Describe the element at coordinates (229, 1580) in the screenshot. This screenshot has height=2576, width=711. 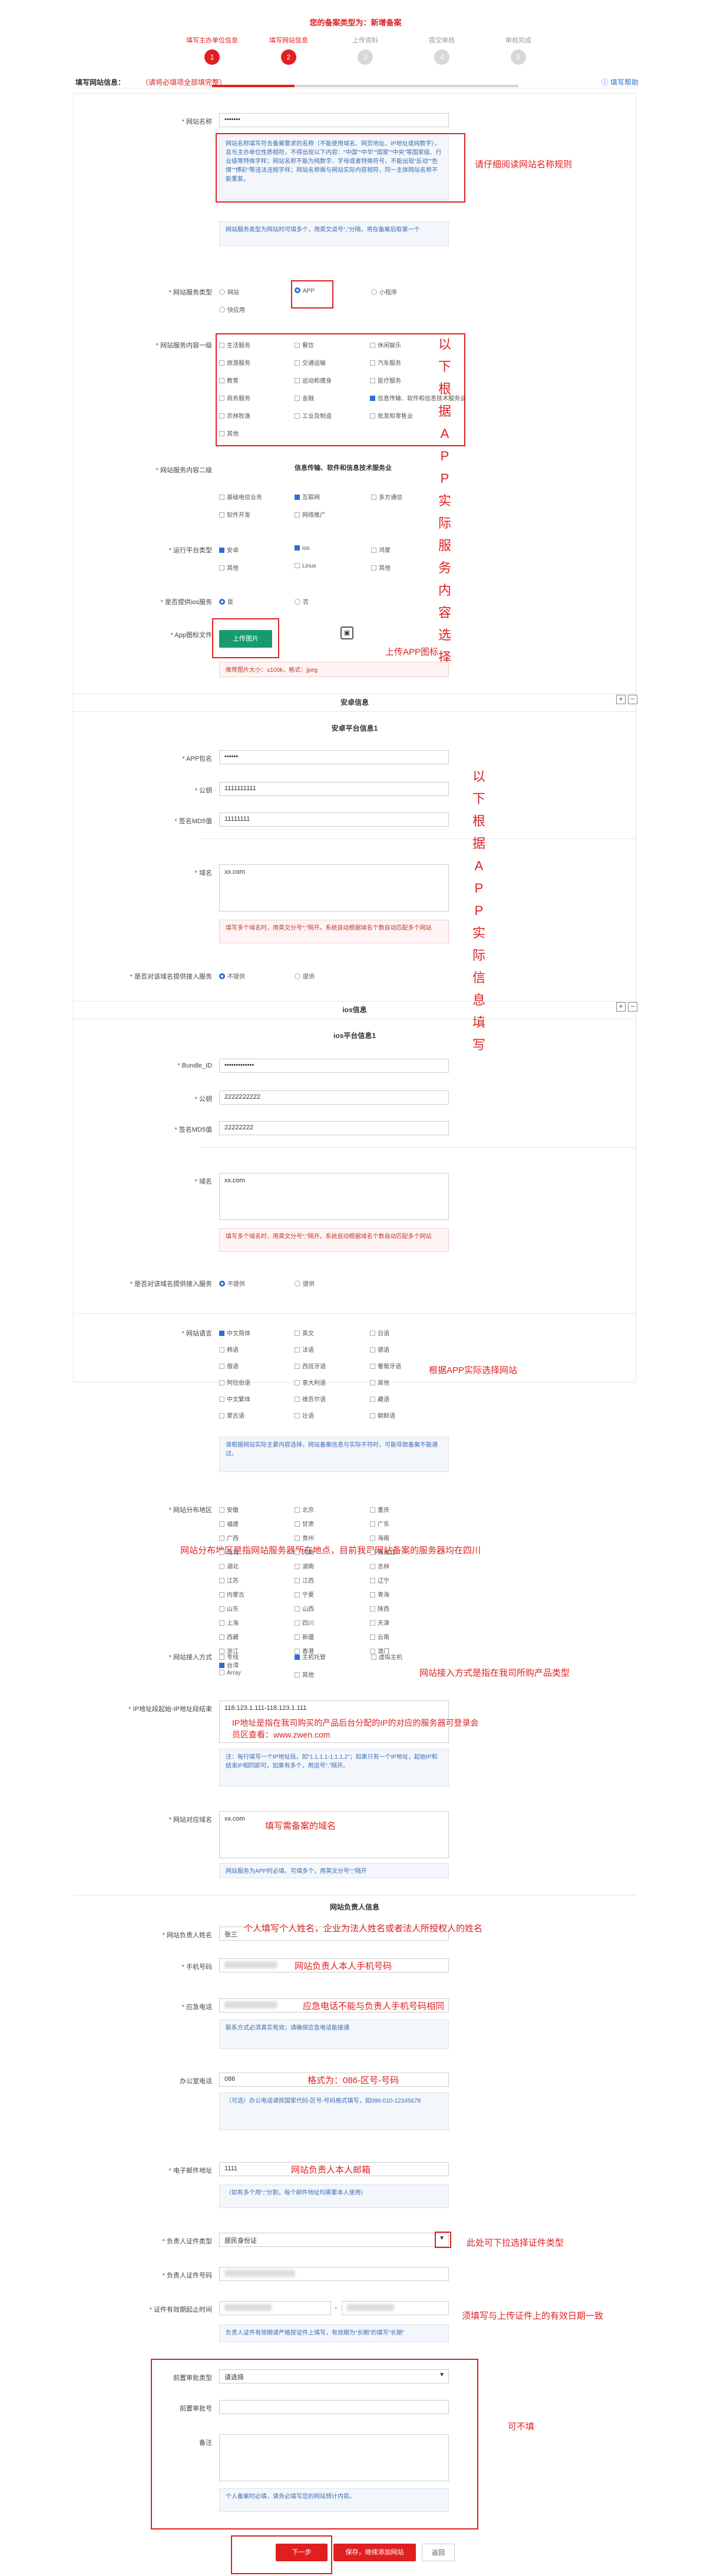
I see `region-item: 江苏` at that location.